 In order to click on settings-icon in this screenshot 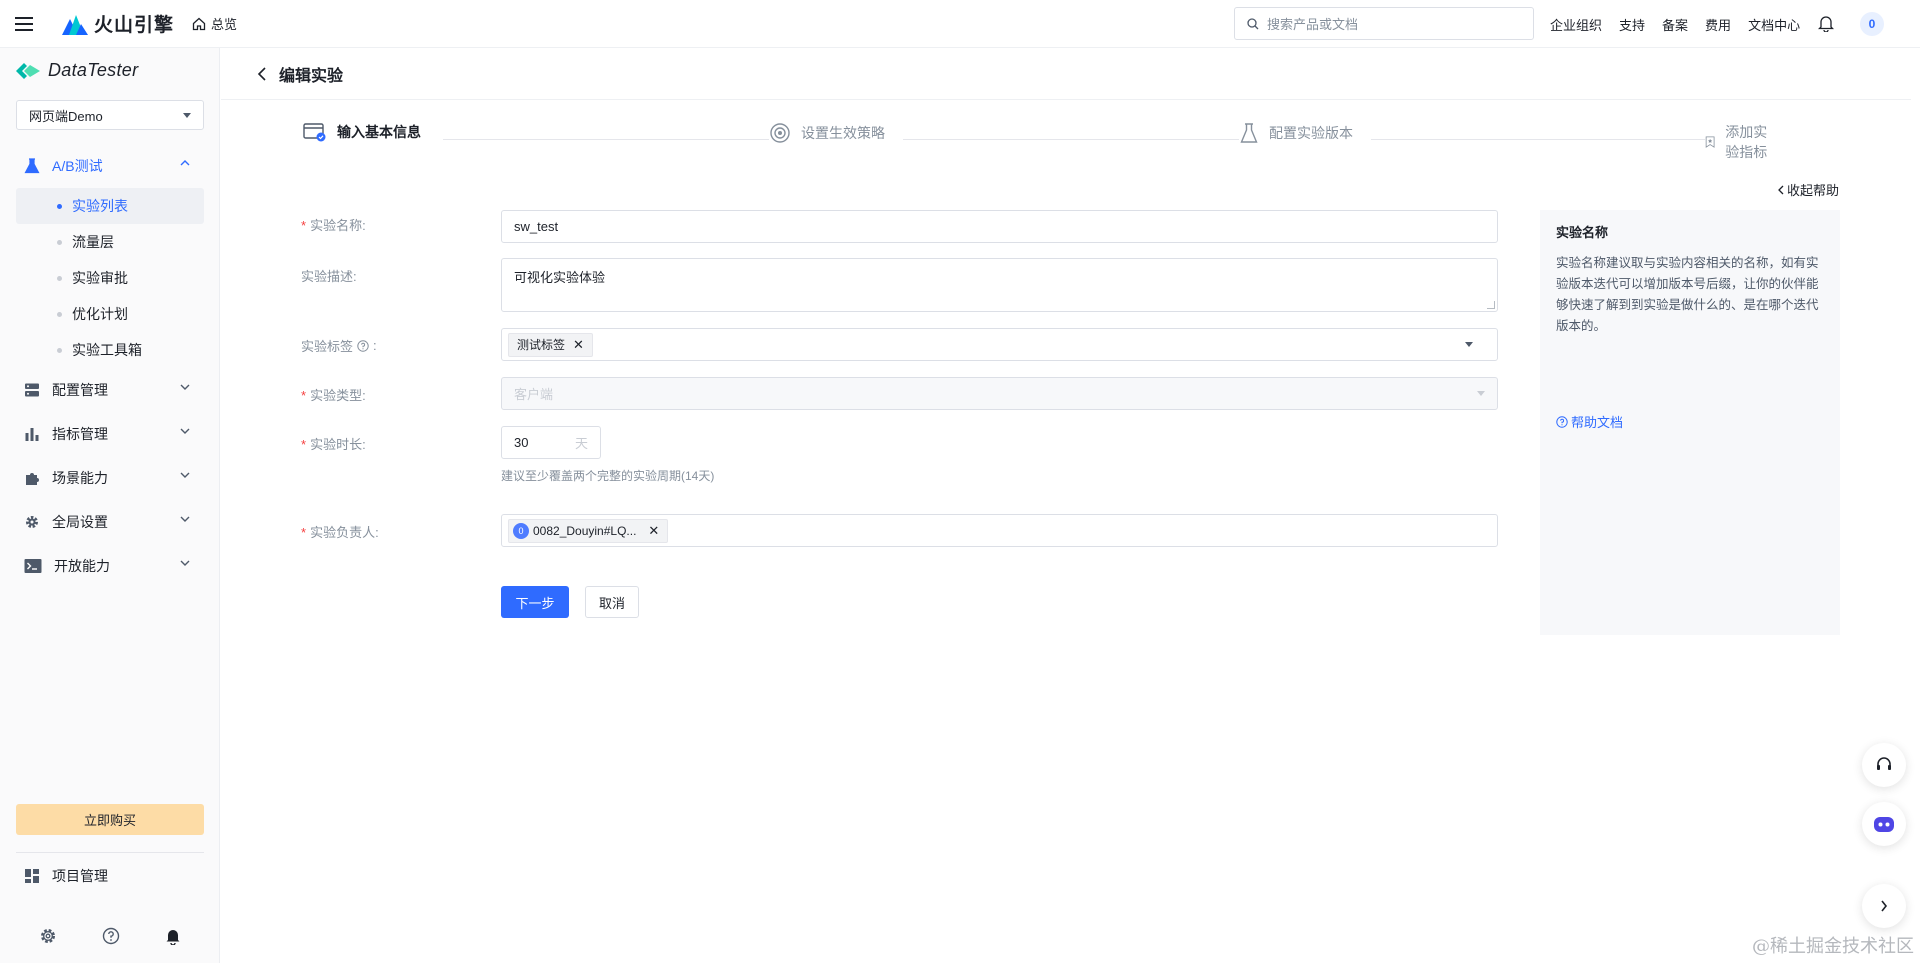, I will do `click(48, 936)`.